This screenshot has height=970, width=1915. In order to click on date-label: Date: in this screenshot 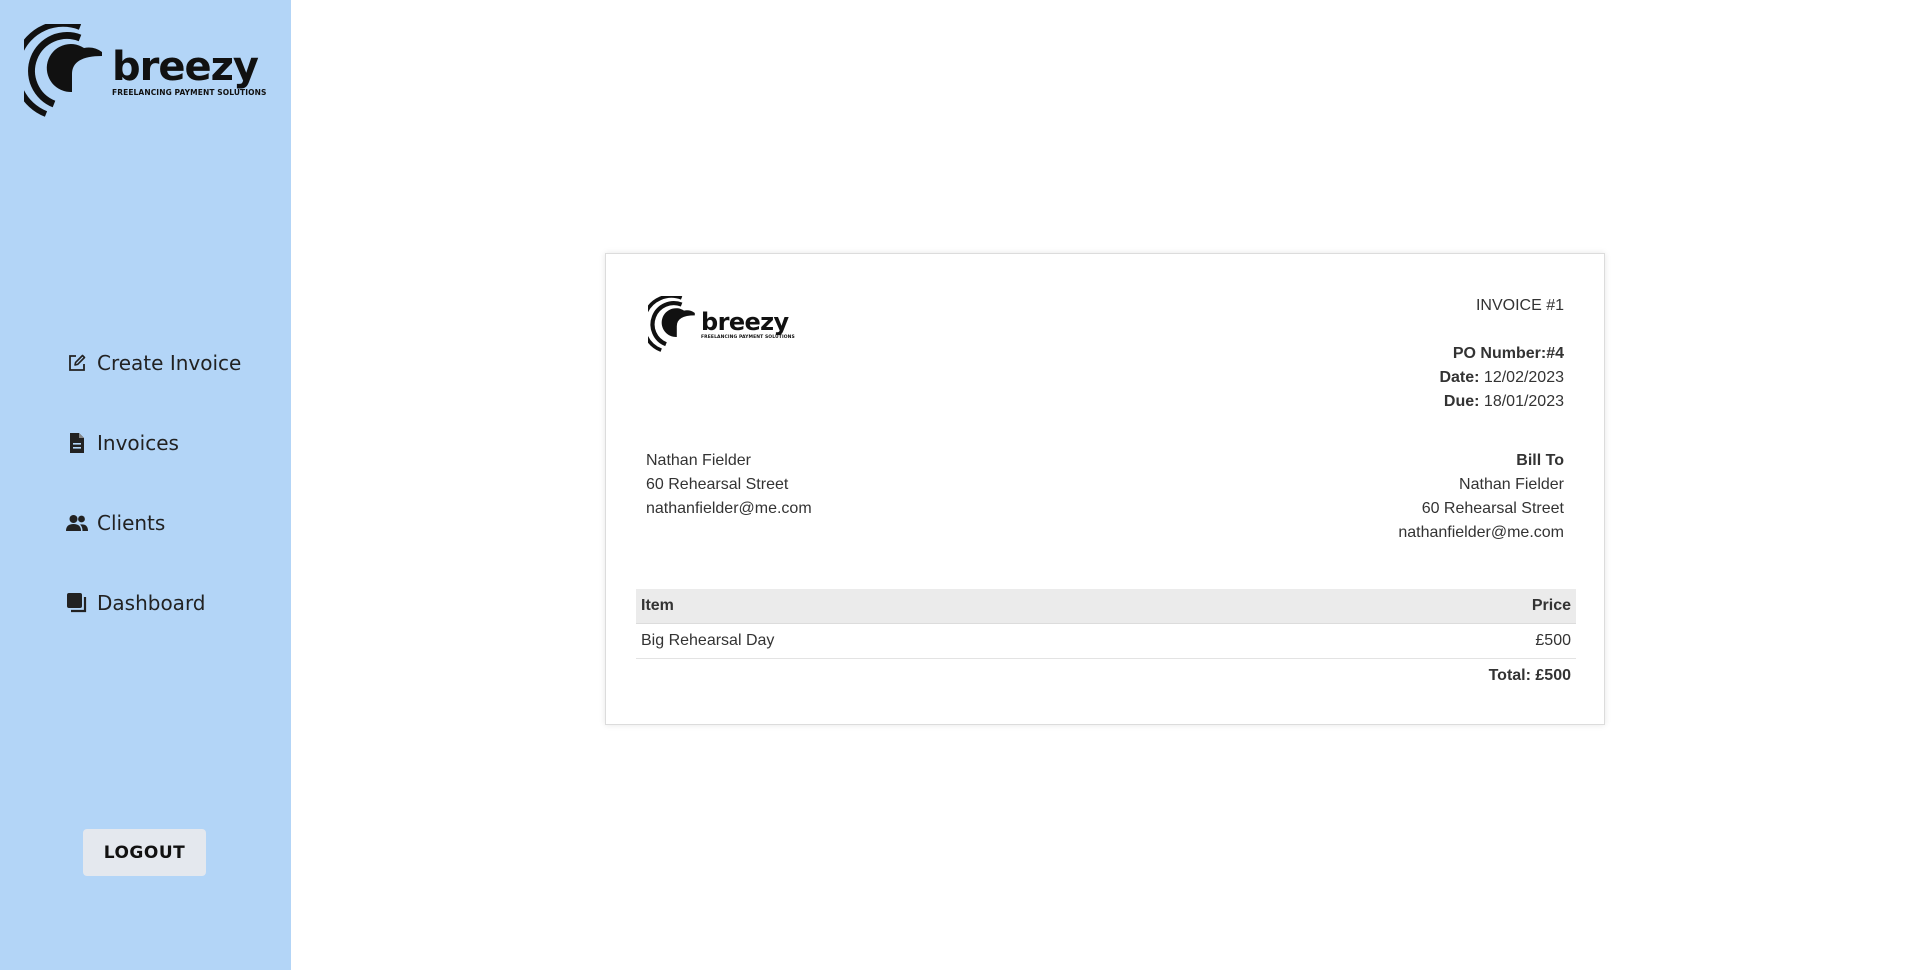, I will do `click(1459, 377)`.